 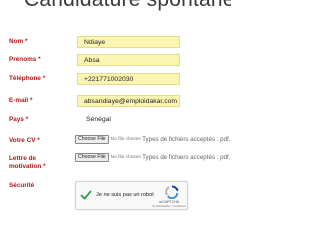 What do you see at coordinates (92, 157) in the screenshot?
I see `lettre-choose-file-button: Choose File` at bounding box center [92, 157].